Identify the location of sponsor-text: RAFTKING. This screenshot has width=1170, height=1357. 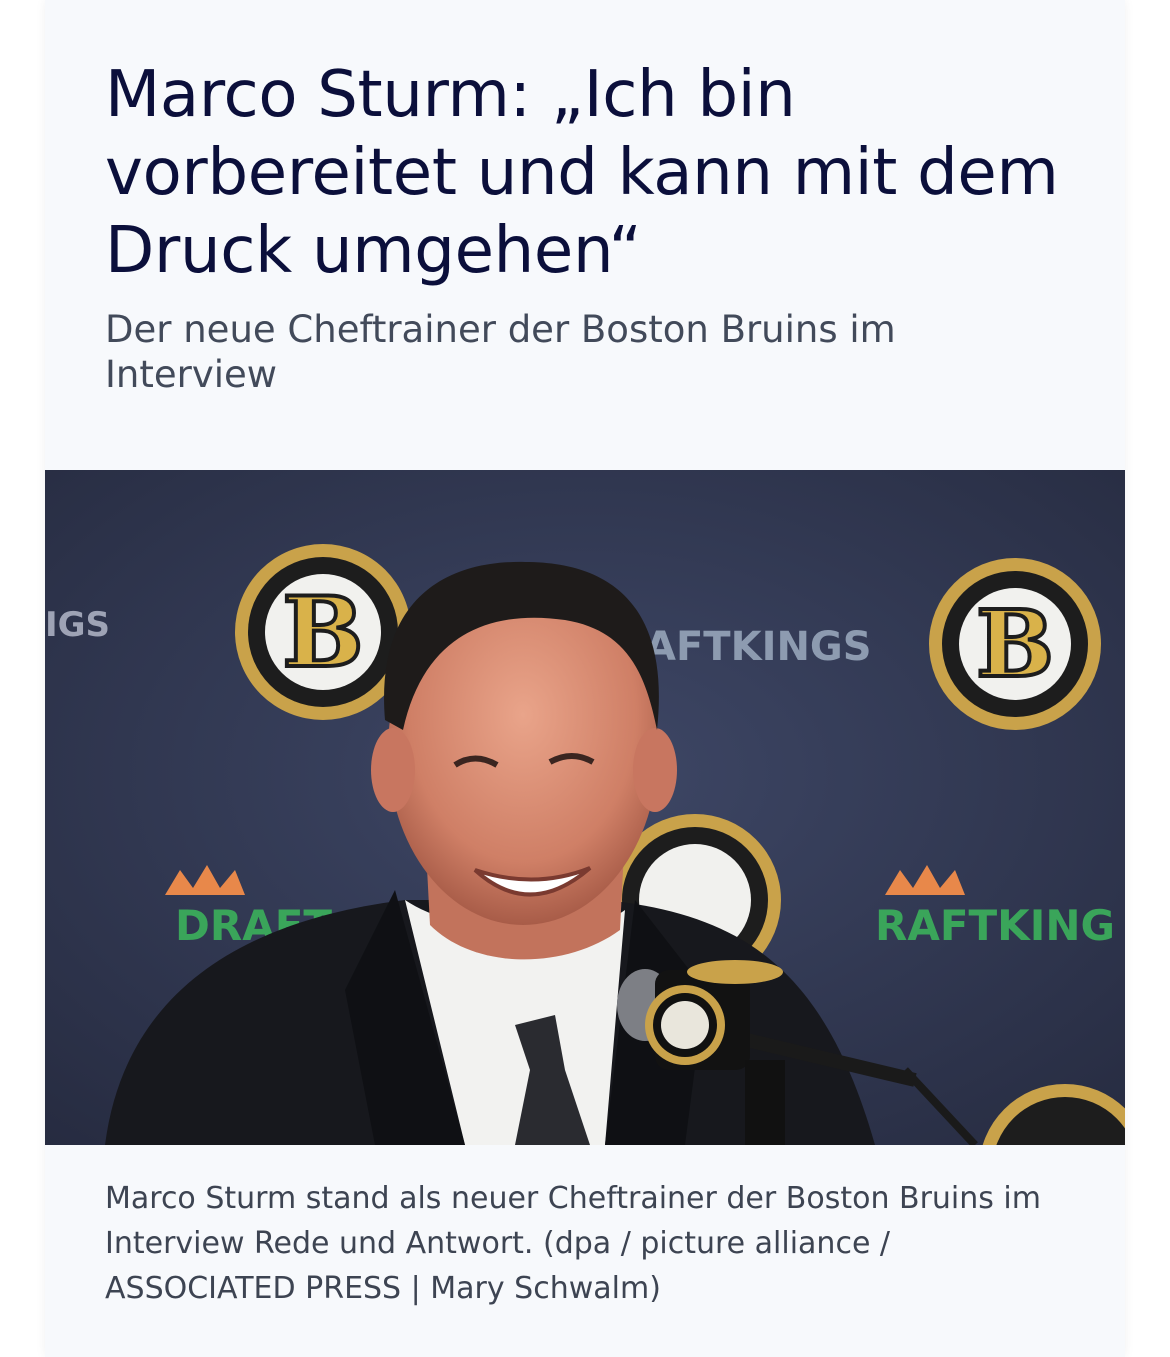
(995, 925).